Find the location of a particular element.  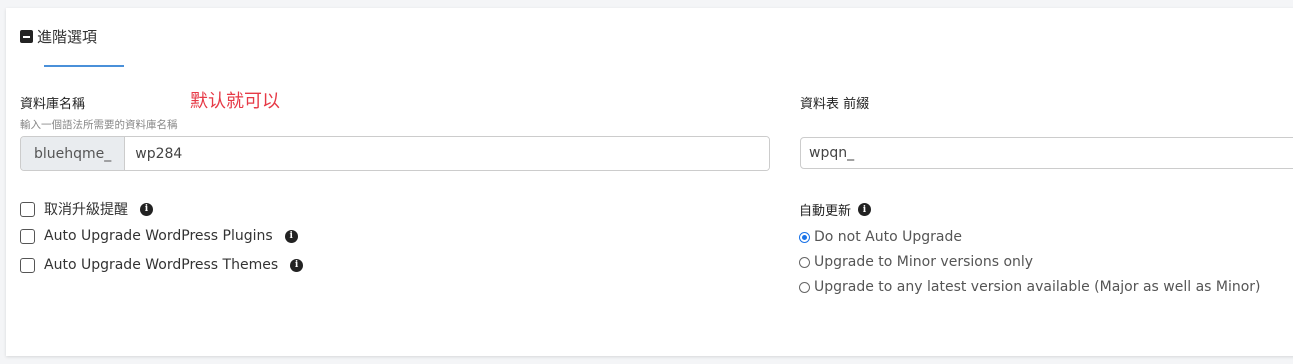

auto-update-label: 自動更新 is located at coordinates (825, 211).